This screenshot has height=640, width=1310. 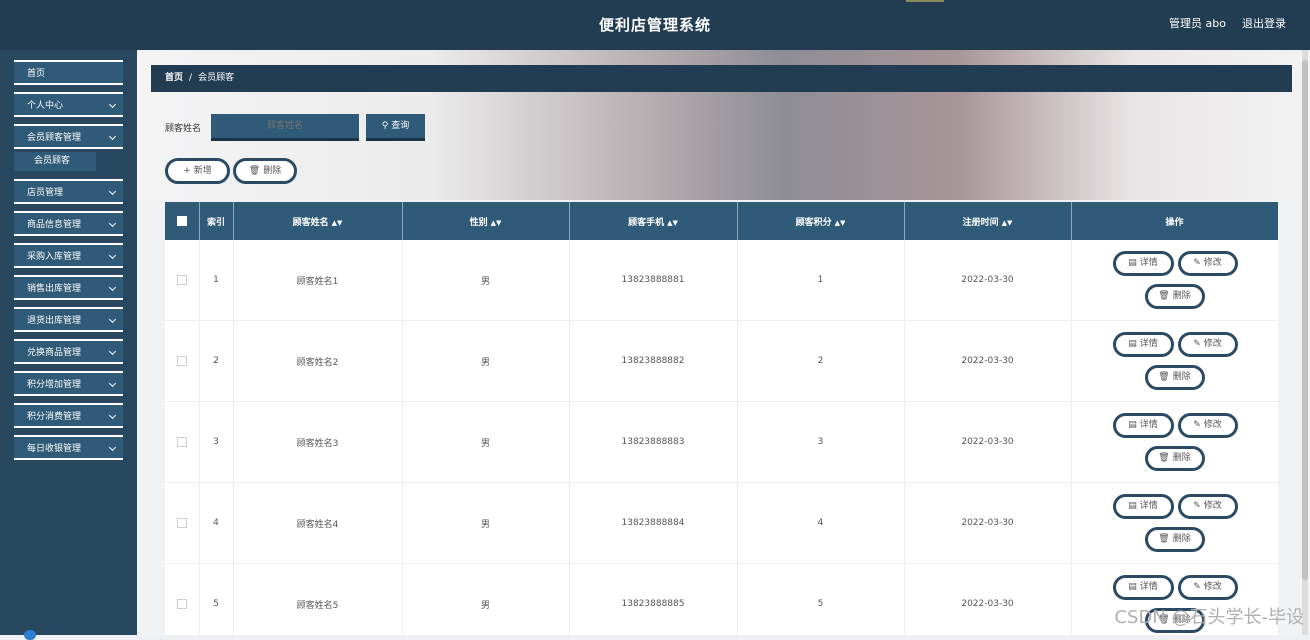 I want to click on sidebar-item-clerk-management: 店员管理, so click(x=68, y=191).